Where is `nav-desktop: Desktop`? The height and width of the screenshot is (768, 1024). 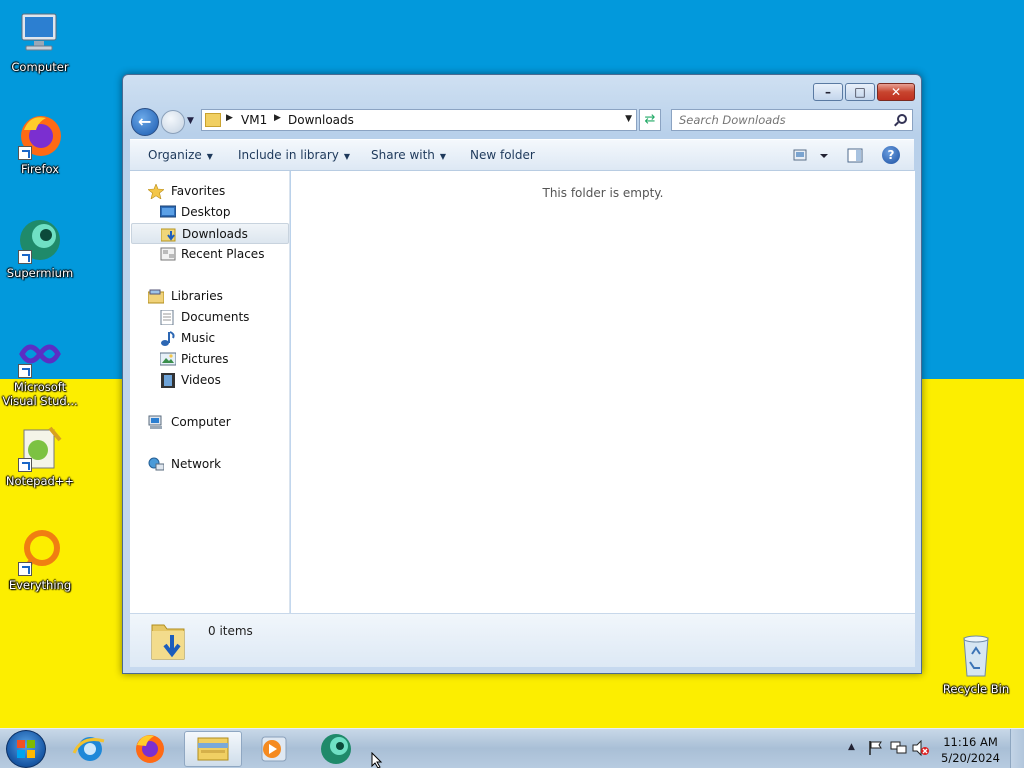 nav-desktop: Desktop is located at coordinates (209, 212).